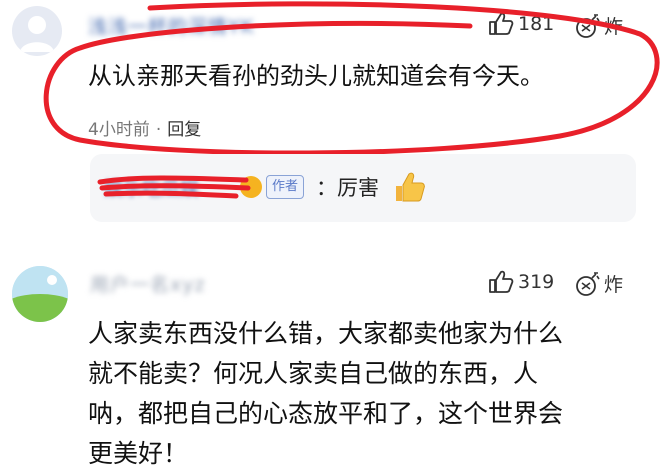 The image size is (667, 474). I want to click on reply-colon: ：, so click(326, 188).